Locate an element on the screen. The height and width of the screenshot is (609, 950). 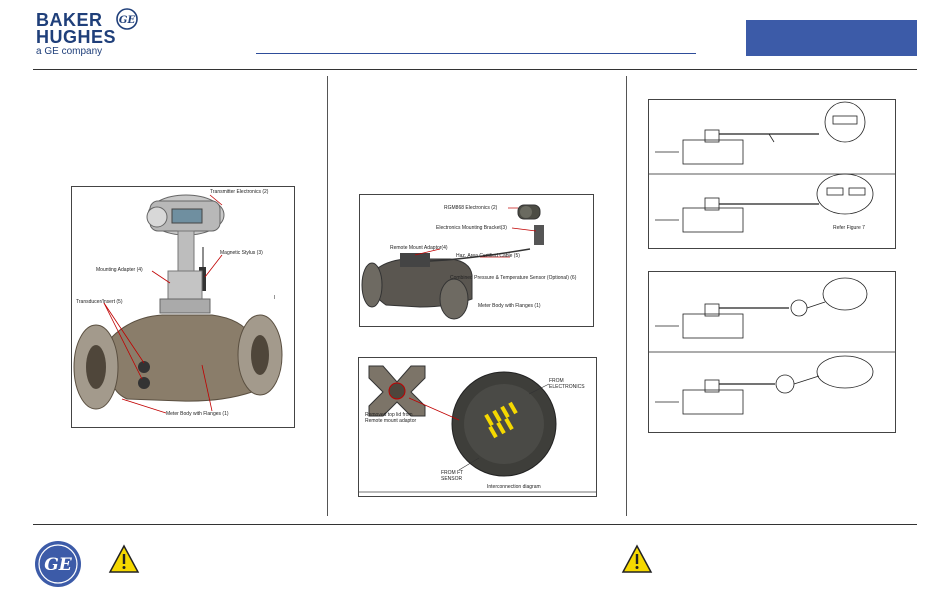
label-cable: Haz. Area Certified Cable (5) is located at coordinates (488, 256).